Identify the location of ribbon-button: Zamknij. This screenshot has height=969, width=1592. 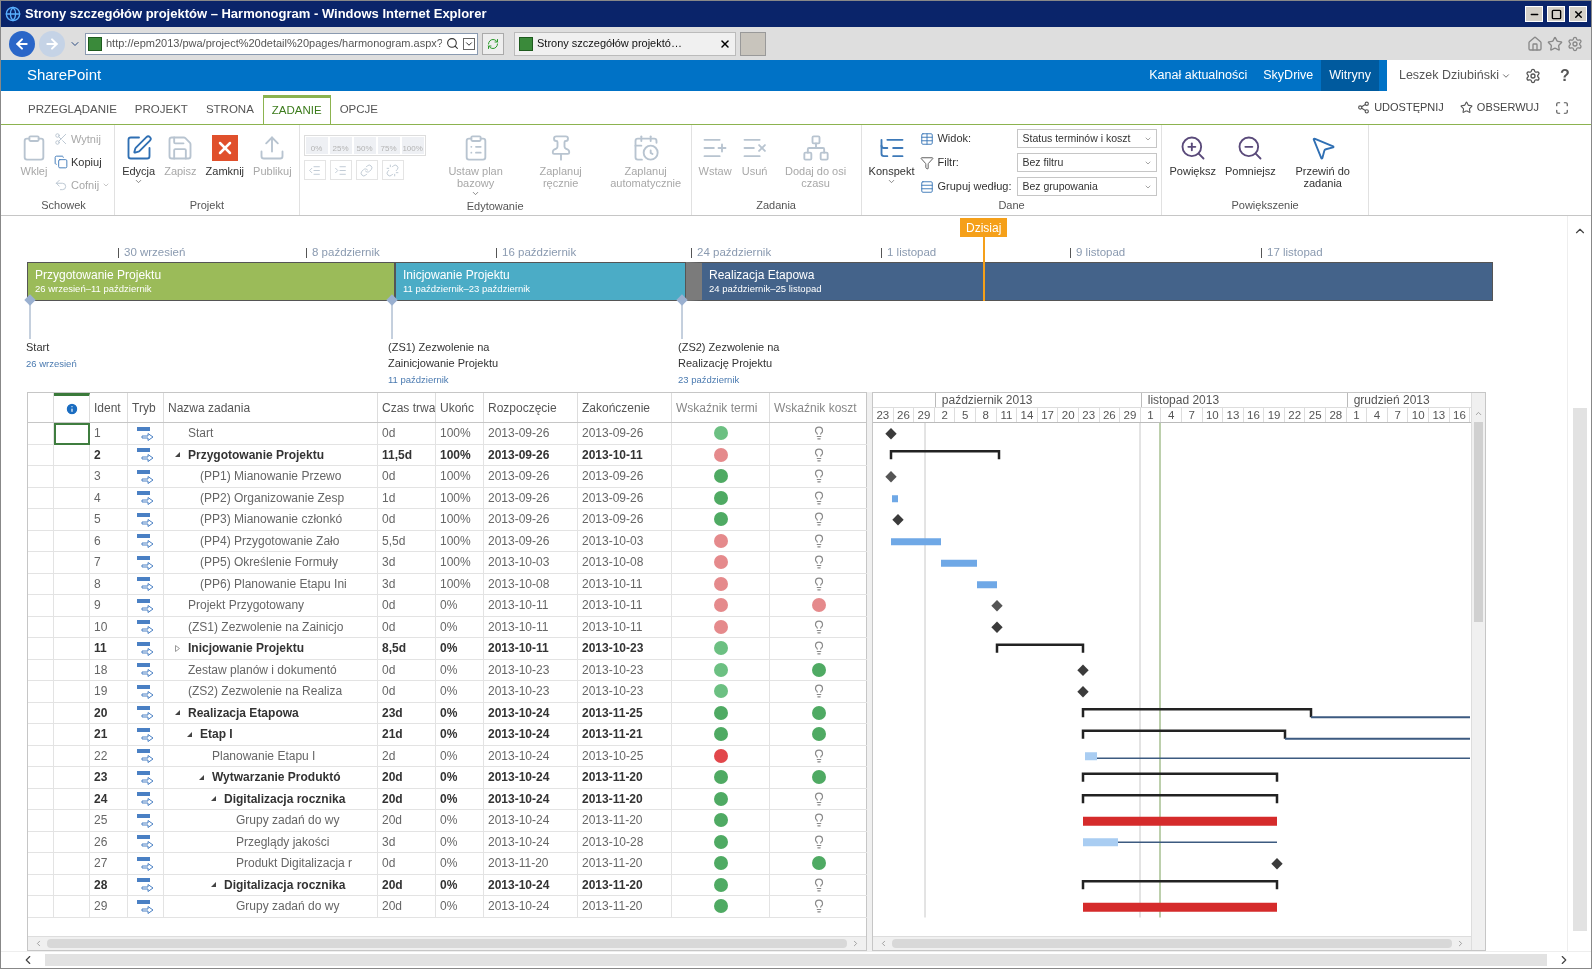
(225, 153).